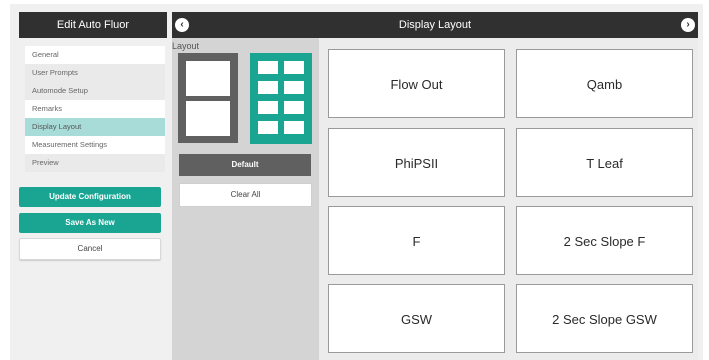 This screenshot has width=709, height=360. Describe the element at coordinates (95, 91) in the screenshot. I see `nav-item-automode-setup: Automode Setup` at that location.